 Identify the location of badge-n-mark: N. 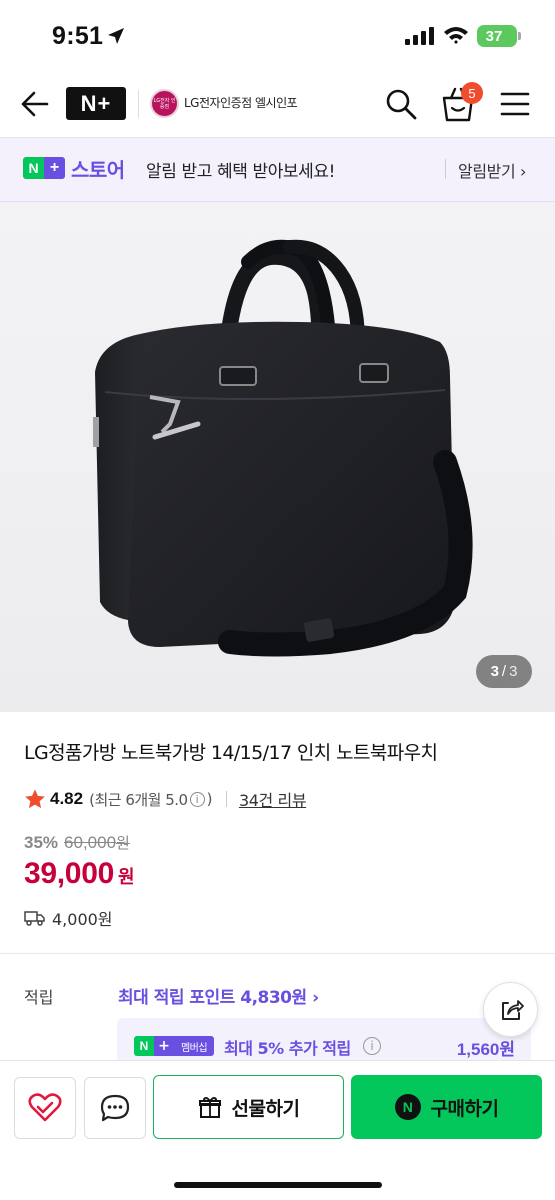
(144, 1046).